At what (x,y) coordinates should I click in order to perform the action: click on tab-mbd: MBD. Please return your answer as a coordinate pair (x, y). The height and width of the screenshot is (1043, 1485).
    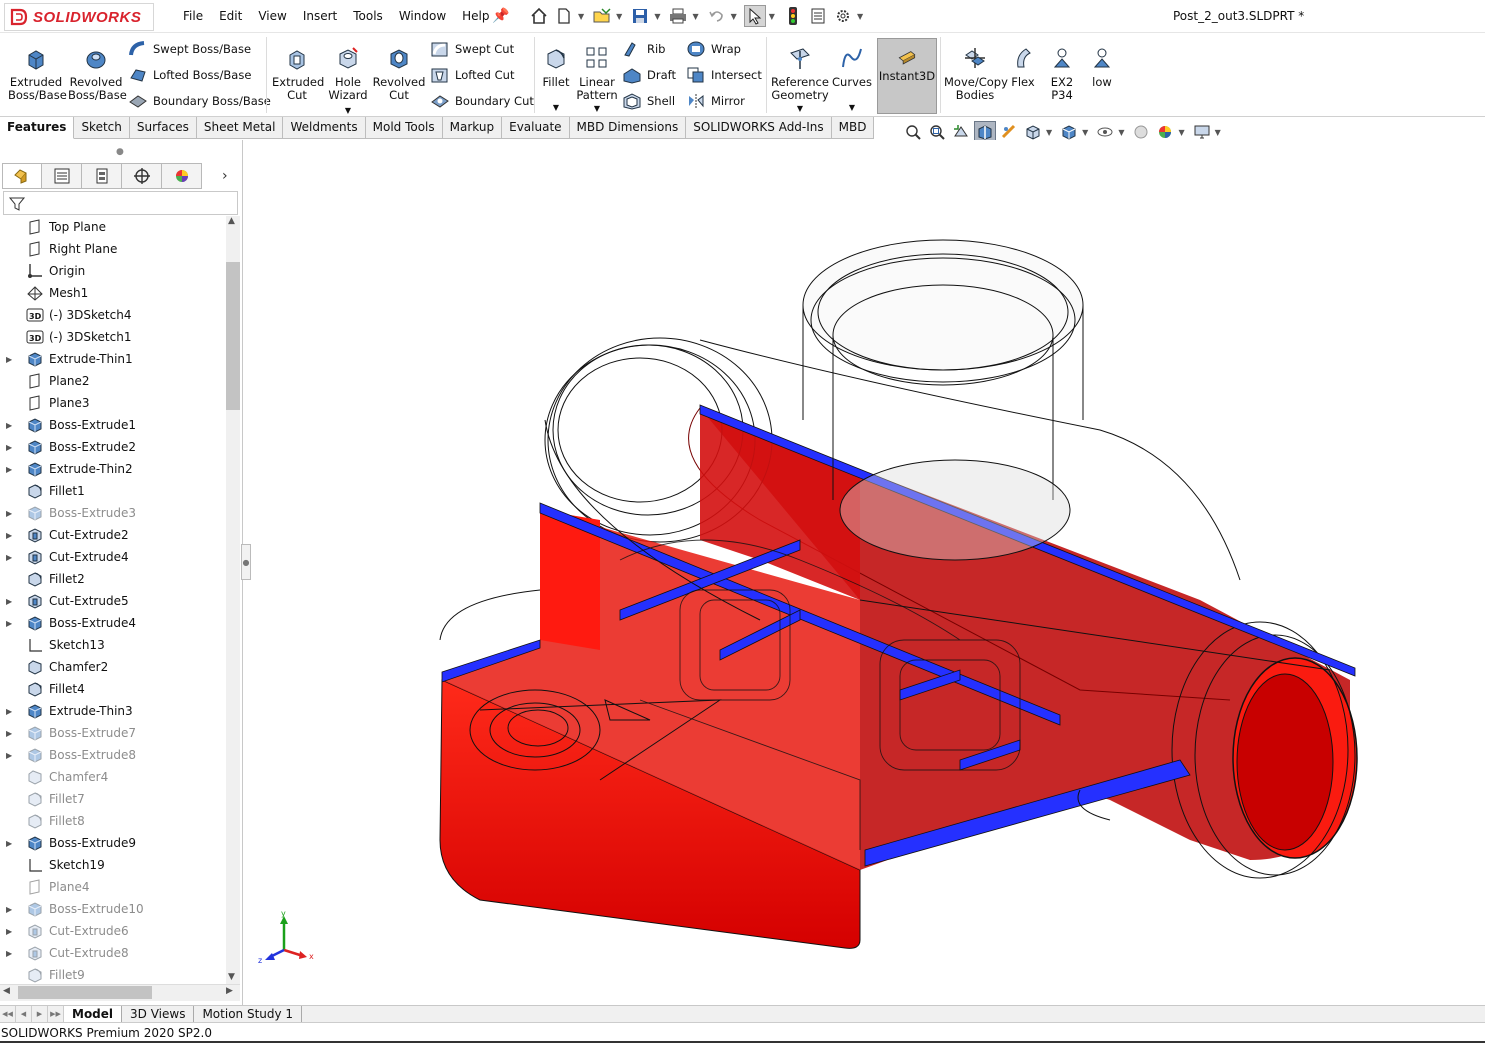
    Looking at the image, I should click on (853, 128).